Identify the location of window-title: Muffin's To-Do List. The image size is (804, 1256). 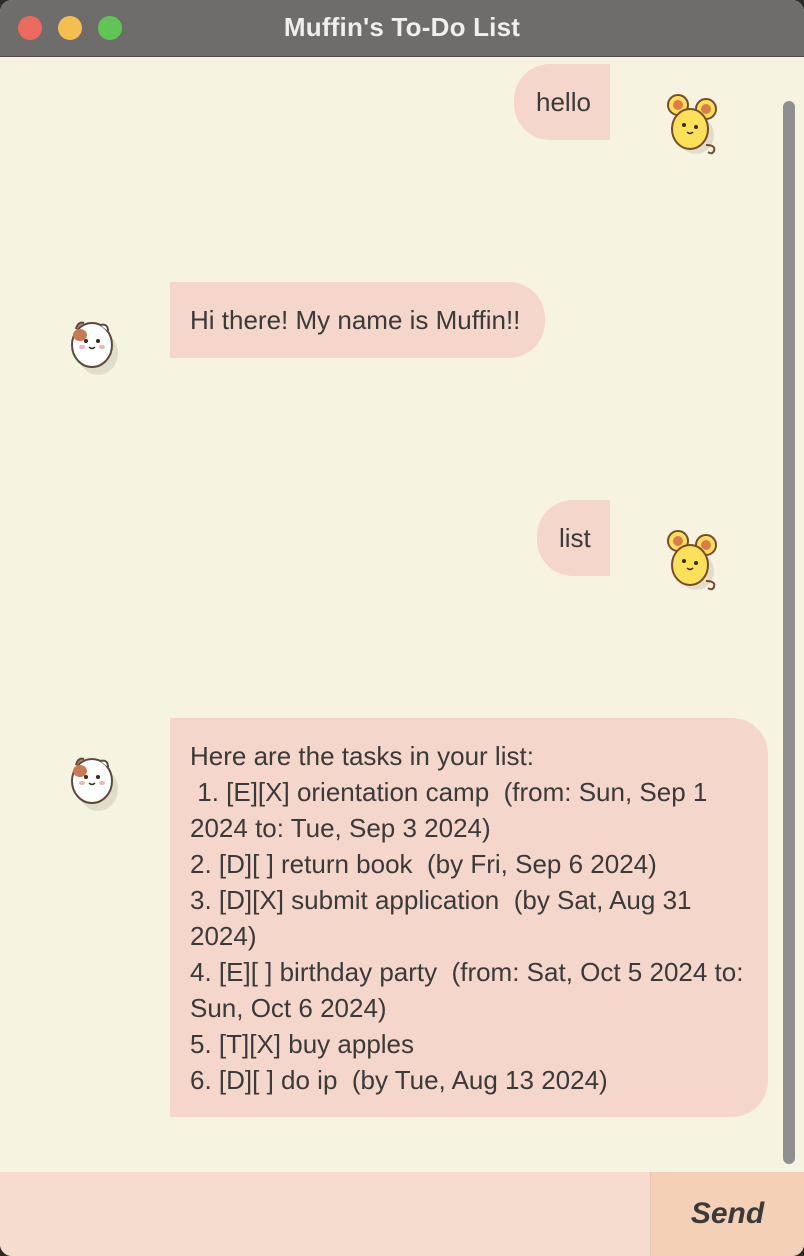
(402, 27).